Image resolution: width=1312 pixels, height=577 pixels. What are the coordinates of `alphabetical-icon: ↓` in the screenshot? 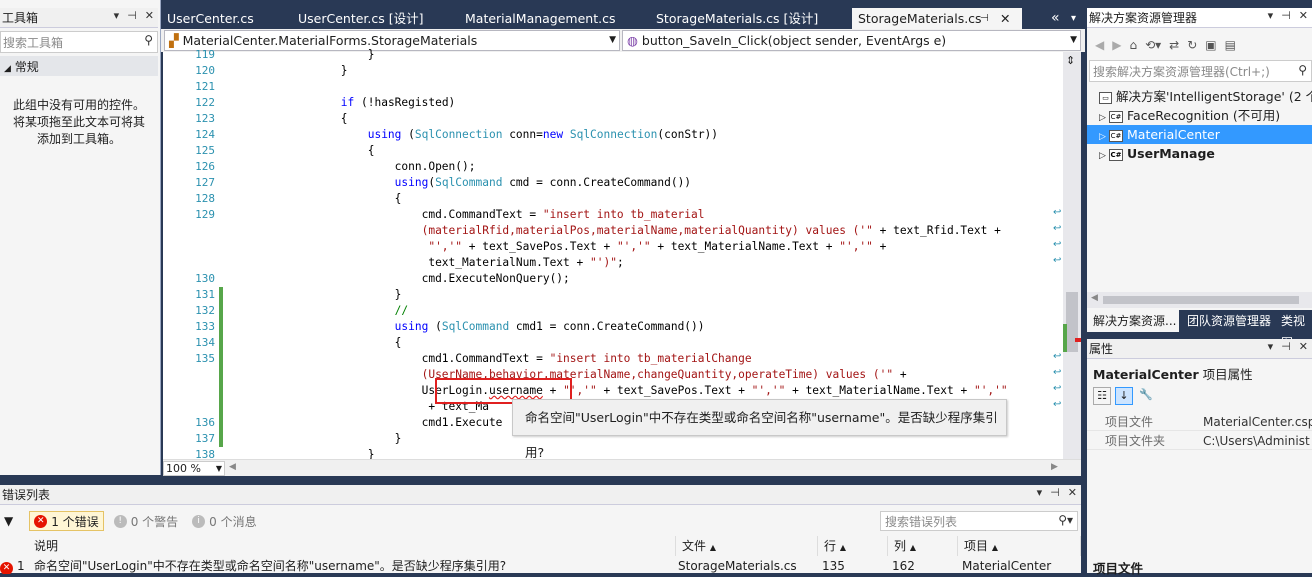 It's located at (1124, 396).